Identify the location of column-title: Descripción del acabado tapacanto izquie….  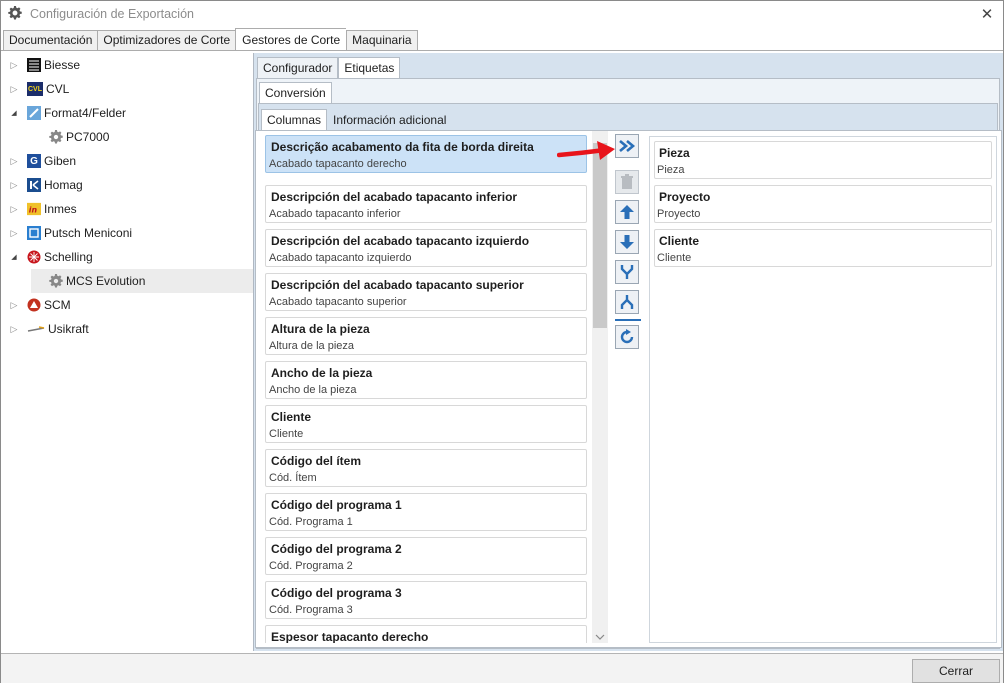
(400, 241).